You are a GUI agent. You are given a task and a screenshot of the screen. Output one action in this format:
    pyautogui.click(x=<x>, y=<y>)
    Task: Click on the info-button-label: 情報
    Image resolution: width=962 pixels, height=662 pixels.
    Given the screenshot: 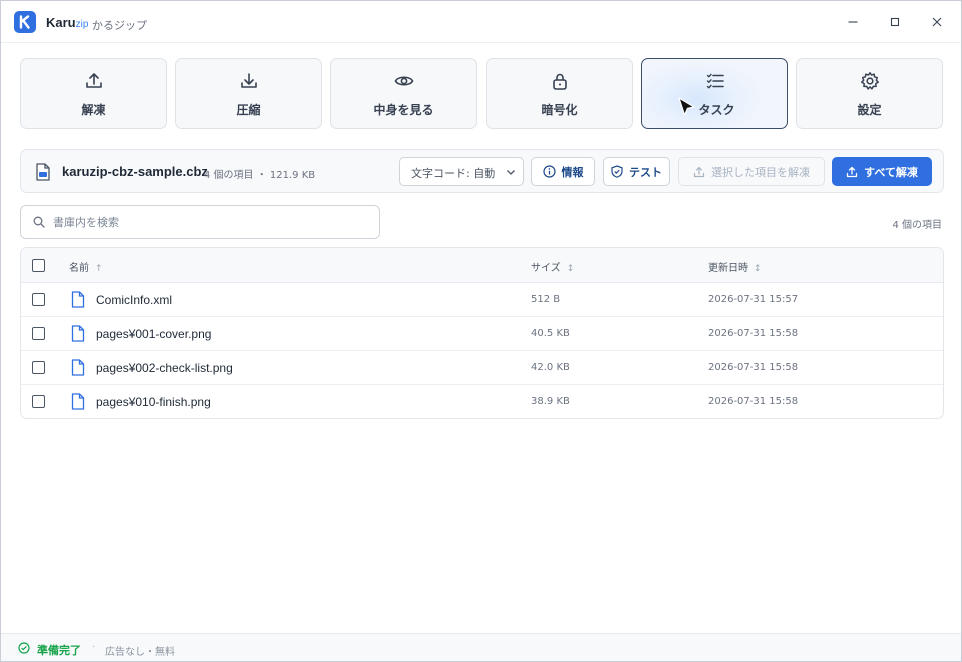 What is the action you would take?
    pyautogui.click(x=572, y=172)
    